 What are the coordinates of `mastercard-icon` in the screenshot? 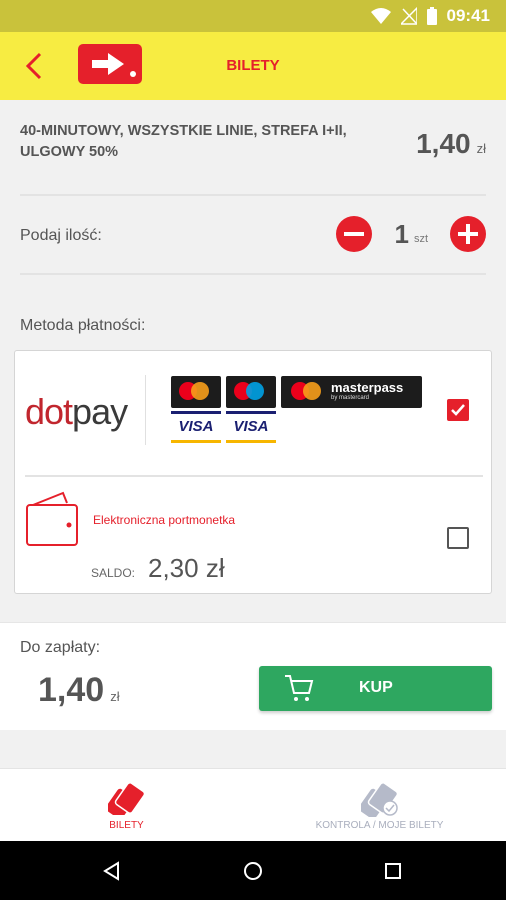 It's located at (196, 392).